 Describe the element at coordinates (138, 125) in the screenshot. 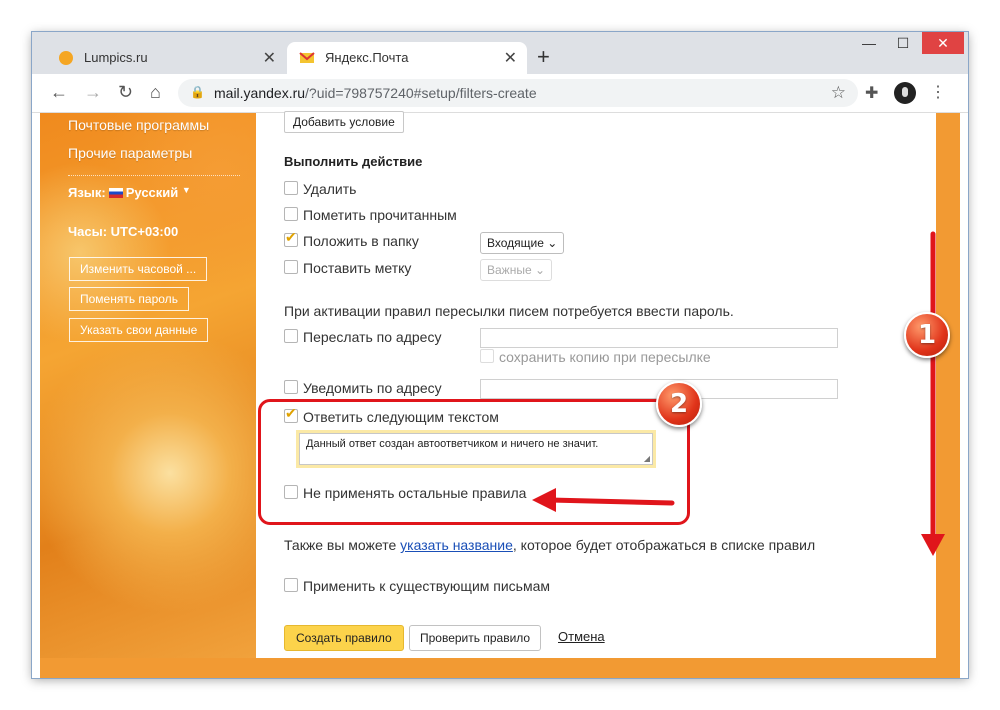

I see `sidebar-link-mail-programs: Почтовые программы` at that location.